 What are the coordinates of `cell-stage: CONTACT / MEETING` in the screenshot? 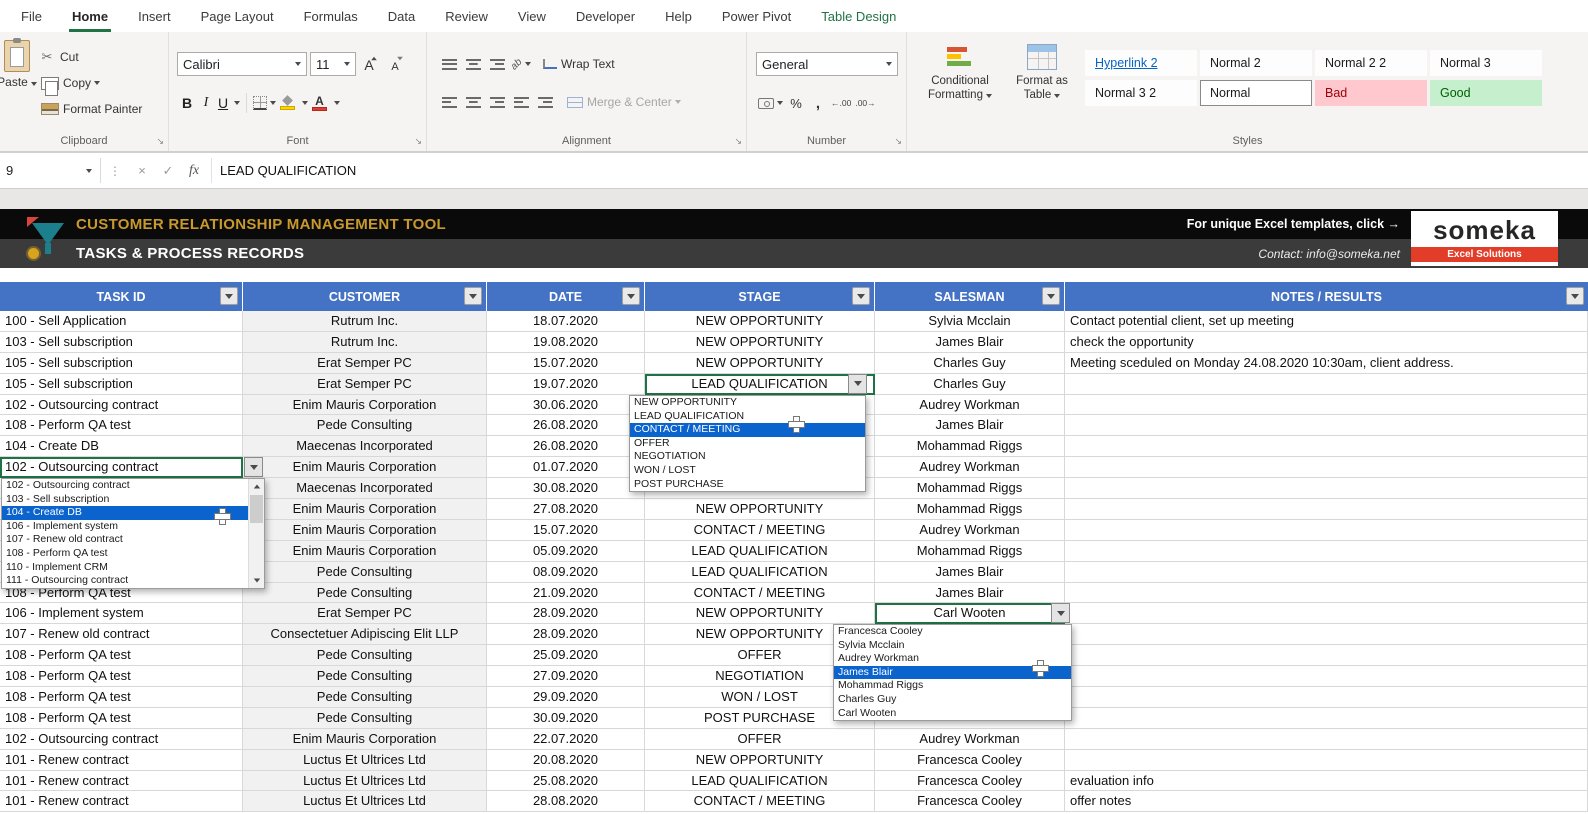 It's located at (760, 530).